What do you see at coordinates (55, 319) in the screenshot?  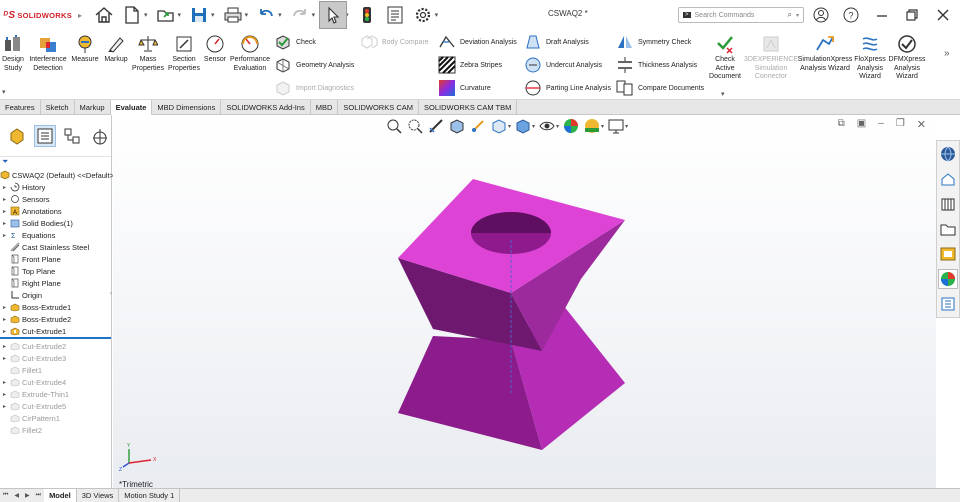 I see `tree-item-boss-extrude2: ▸ Boss-Extrude2` at bounding box center [55, 319].